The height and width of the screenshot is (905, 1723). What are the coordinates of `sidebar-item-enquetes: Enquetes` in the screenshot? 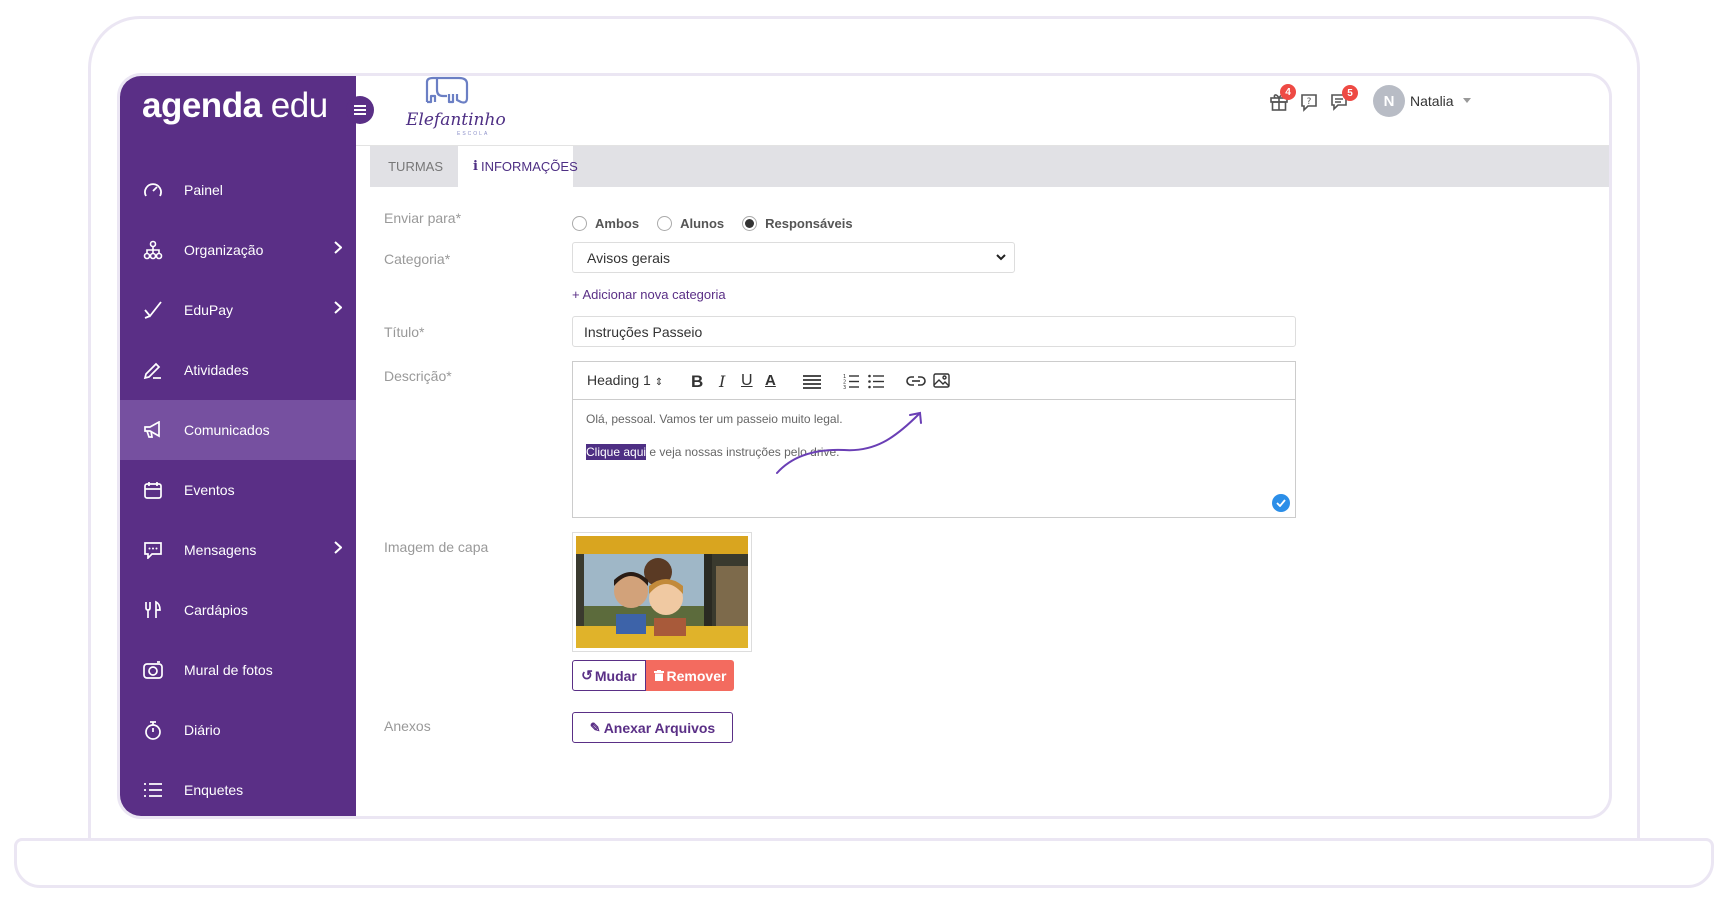 It's located at (238, 788).